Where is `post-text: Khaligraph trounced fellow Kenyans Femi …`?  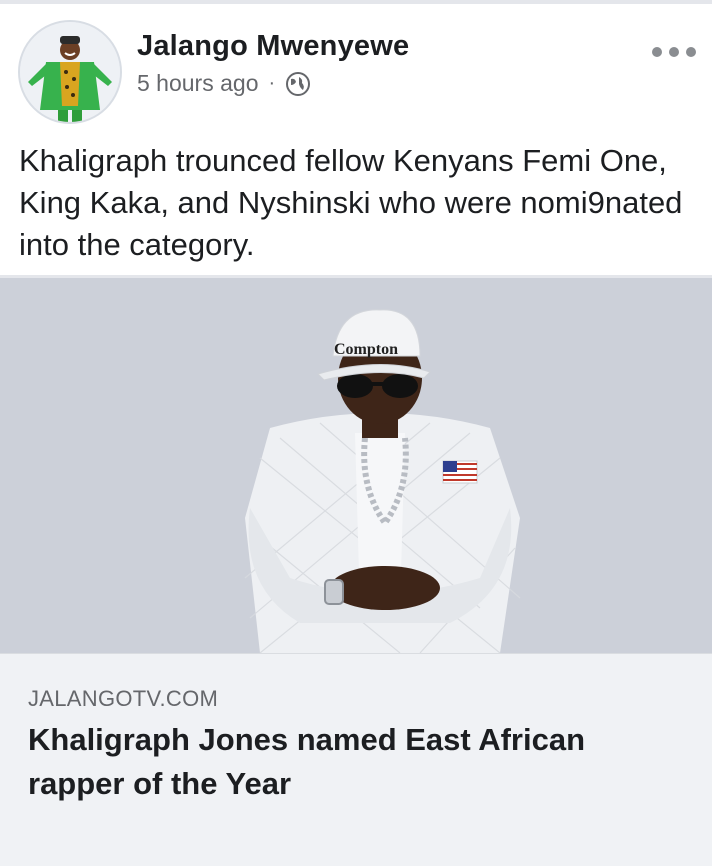 post-text: Khaligraph trounced fellow Kenyans Femi … is located at coordinates (351, 202).